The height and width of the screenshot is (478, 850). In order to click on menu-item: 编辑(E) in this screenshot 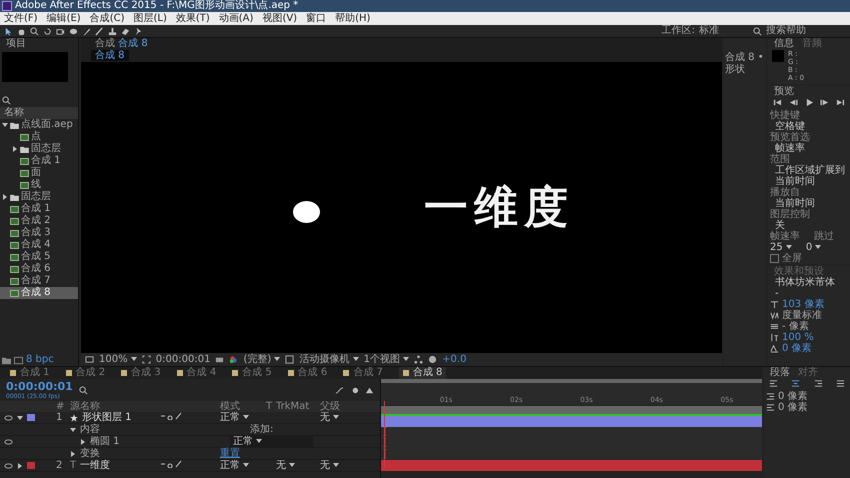, I will do `click(63, 18)`.